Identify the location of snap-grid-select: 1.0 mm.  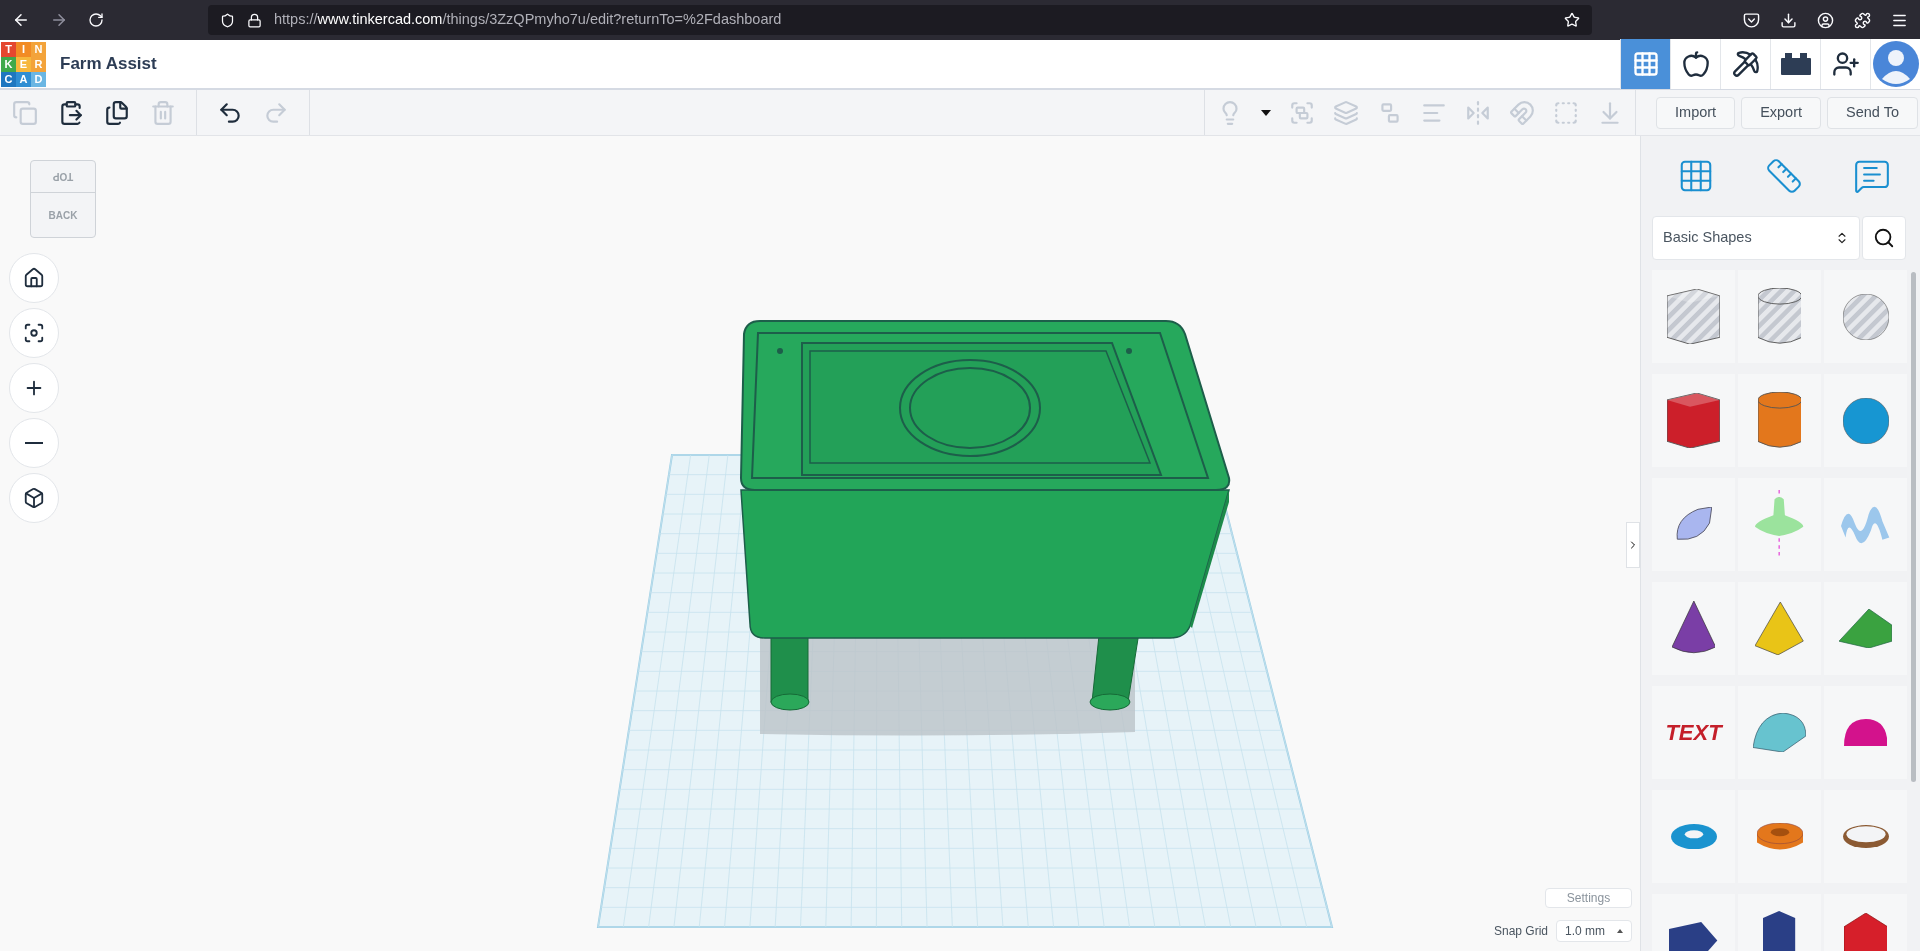
(1594, 931).